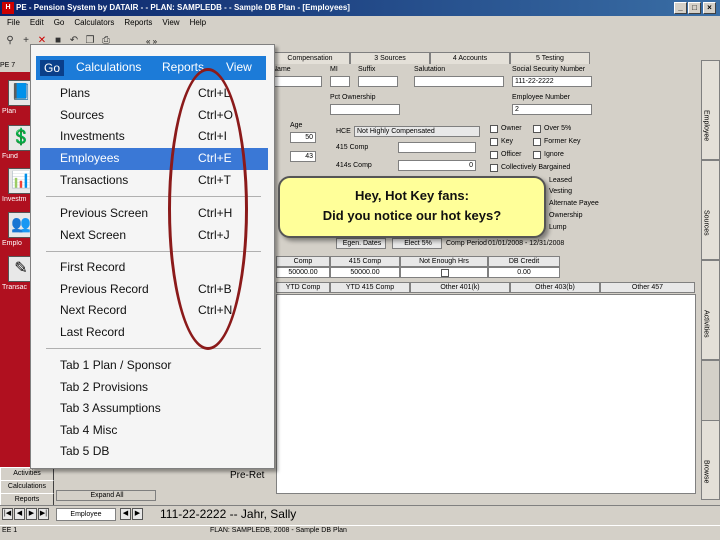  I want to click on app-icon: H, so click(8, 8).